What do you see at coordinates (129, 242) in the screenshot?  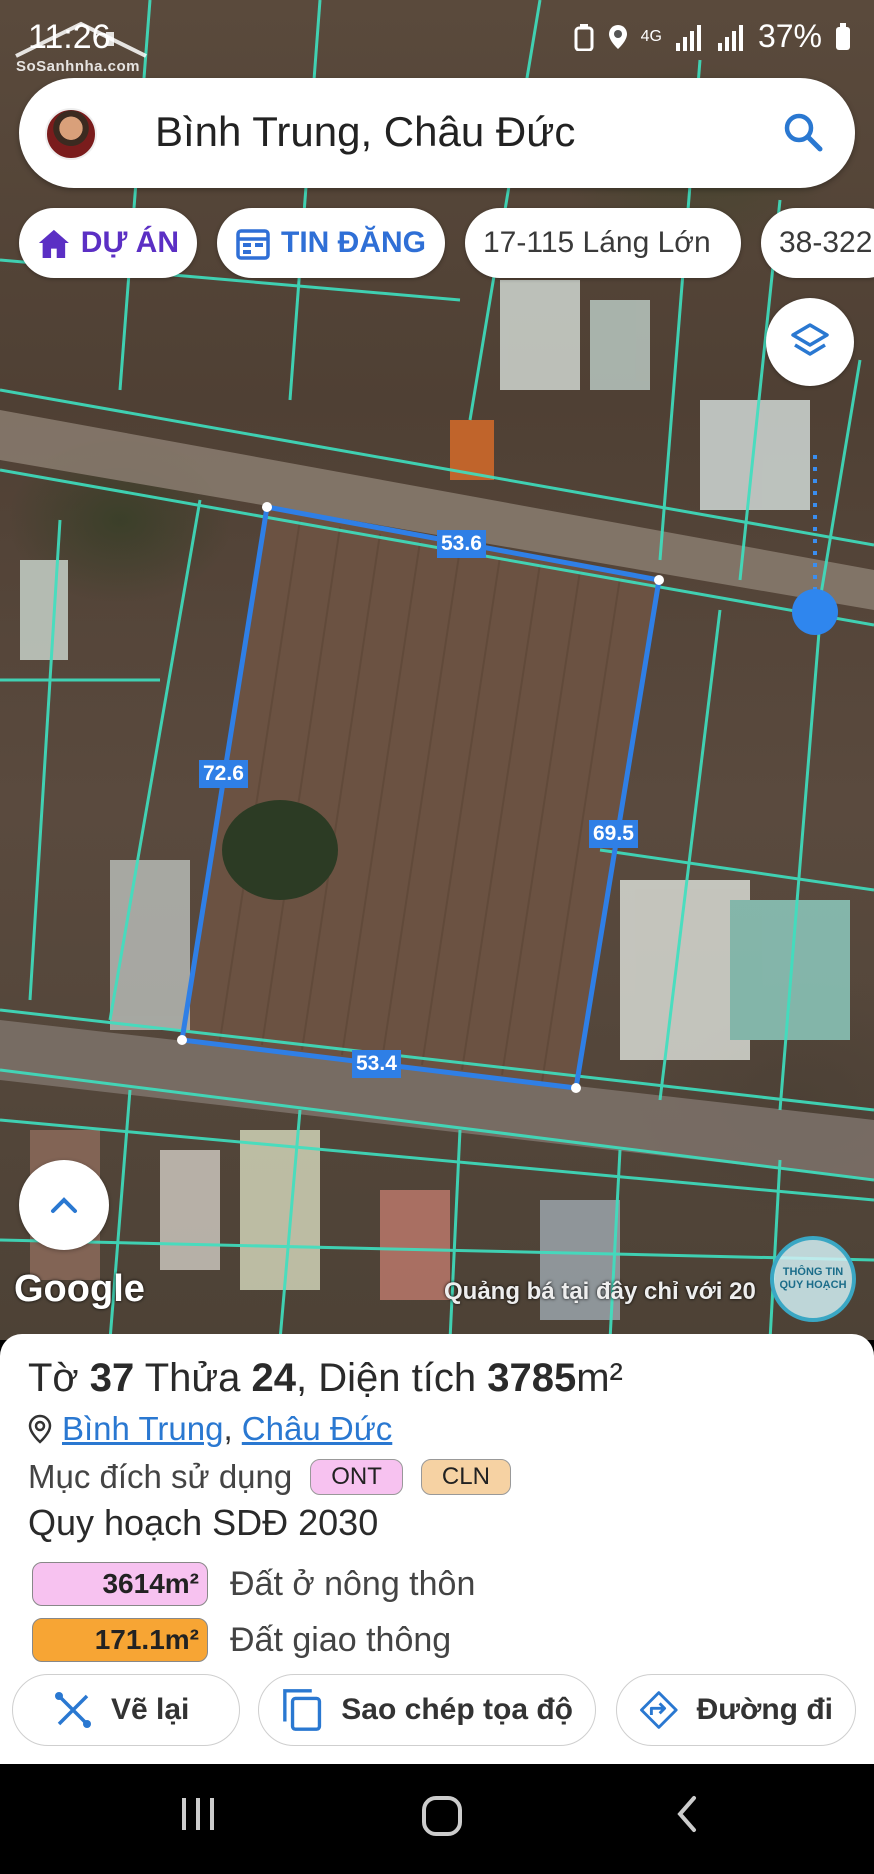 I see `chip-label: DỰ ÁN` at bounding box center [129, 242].